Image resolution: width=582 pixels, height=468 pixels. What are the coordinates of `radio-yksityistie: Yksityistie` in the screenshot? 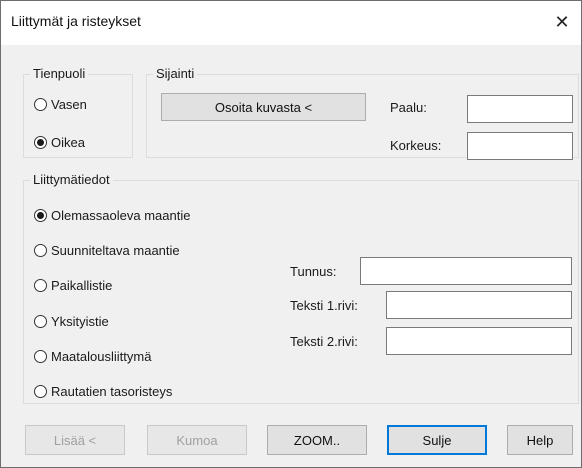 It's located at (71, 321).